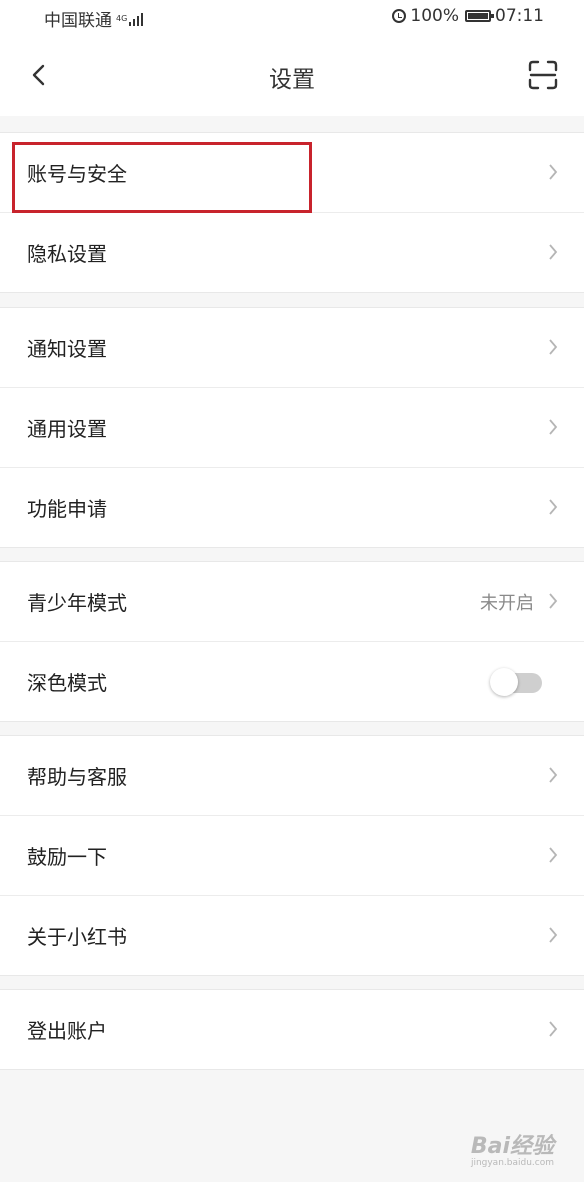 The image size is (584, 1182). Describe the element at coordinates (292, 935) in the screenshot. I see `settings-item-about: 关于小红书` at that location.